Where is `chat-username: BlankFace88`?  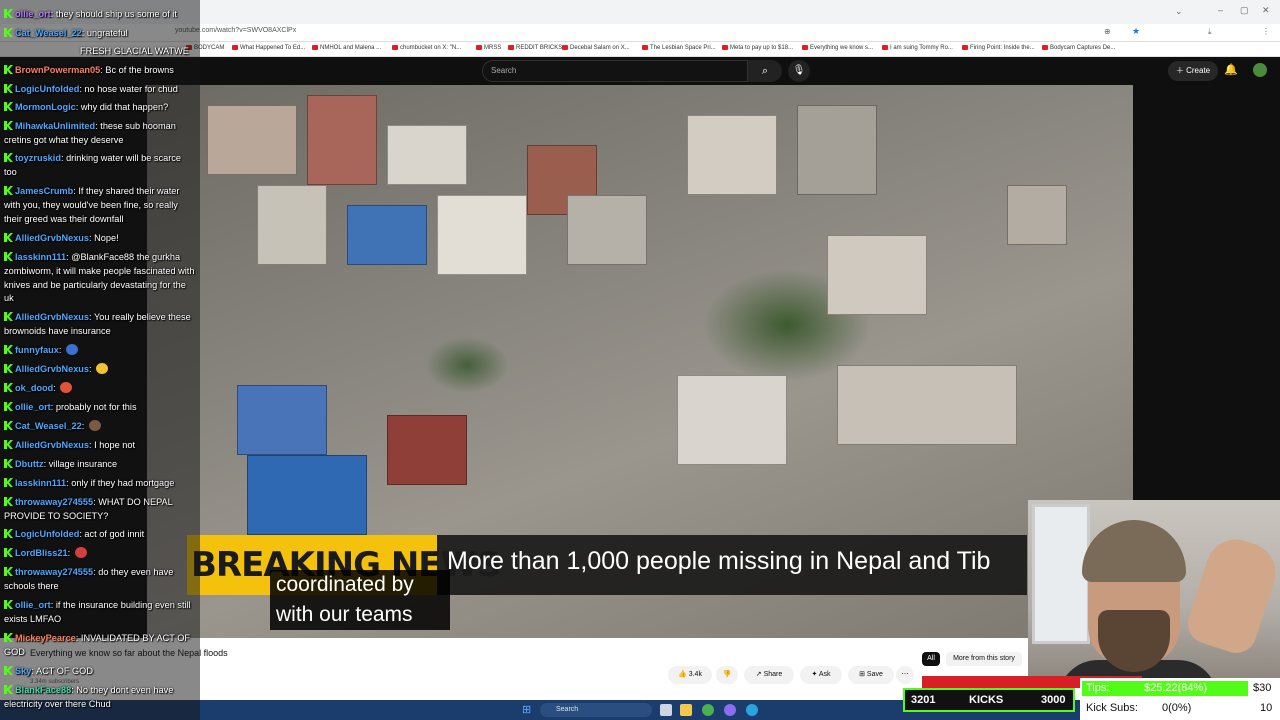
chat-username: BlankFace88 is located at coordinates (43, 690).